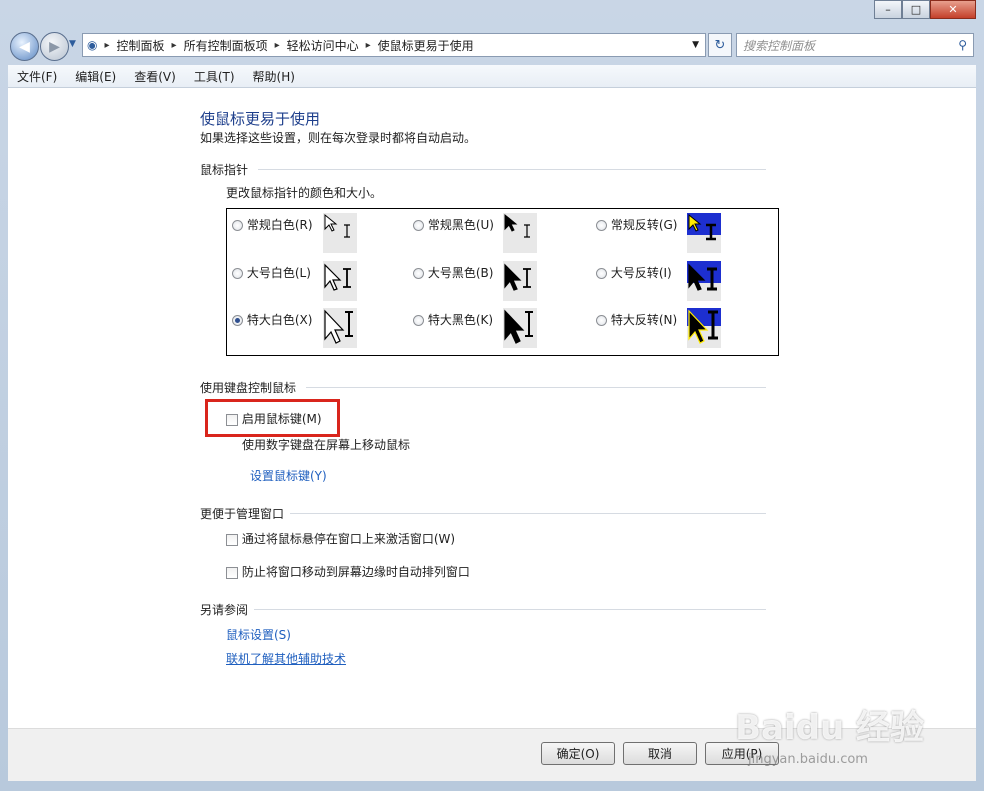 This screenshot has width=984, height=791. I want to click on window-section-heading: 更便于管理窗口, so click(242, 514).